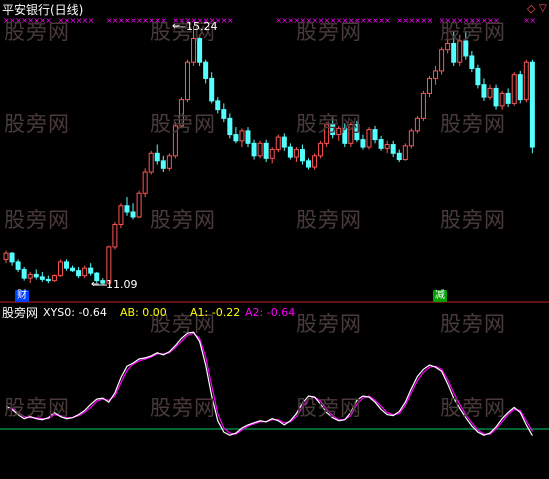 This screenshot has width=549, height=479. Describe the element at coordinates (440, 296) in the screenshot. I see `jian-badge: 减` at that location.